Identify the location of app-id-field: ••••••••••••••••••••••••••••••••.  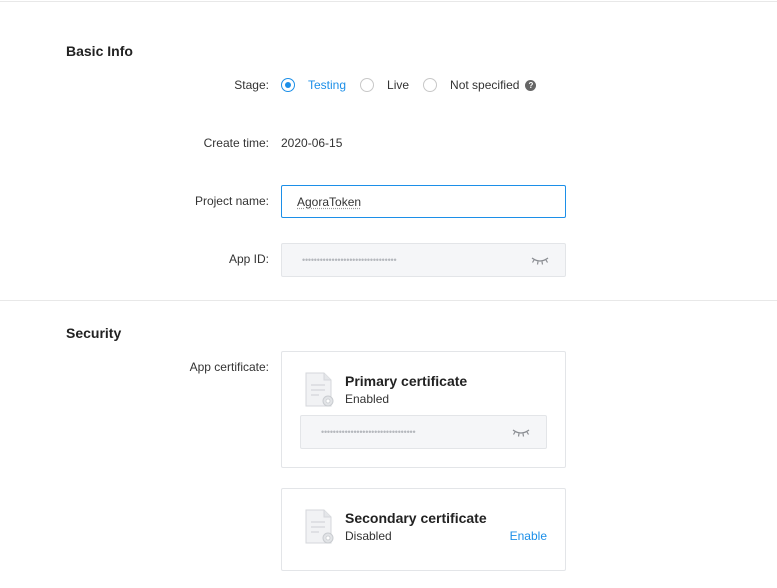
(423, 260).